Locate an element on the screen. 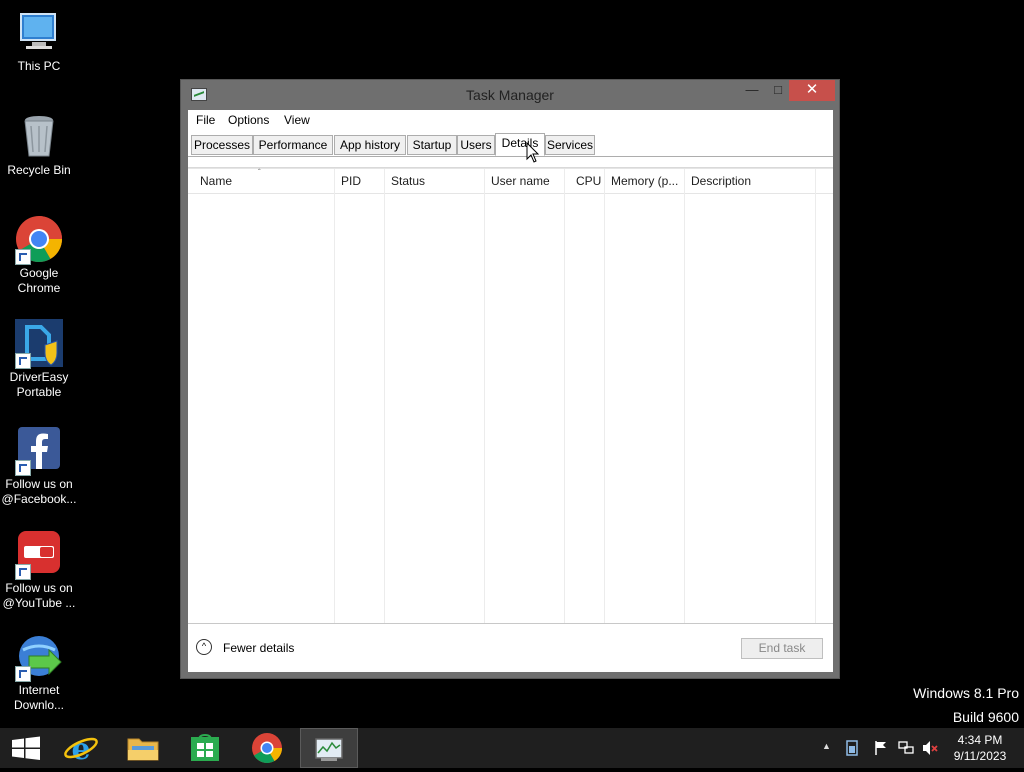  tab-app-history: App history is located at coordinates (370, 145).